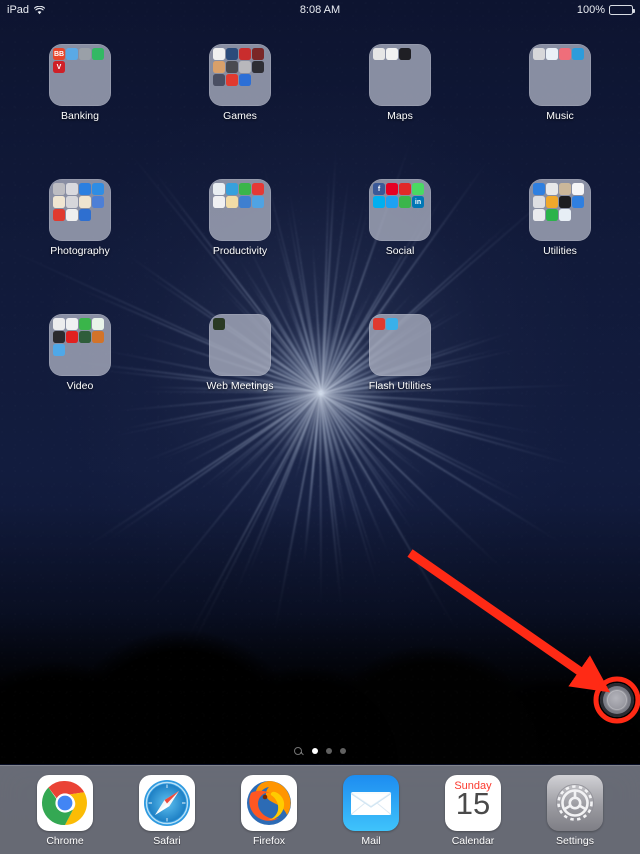 This screenshot has height=854, width=640. I want to click on folder-productivity: Productivity, so click(240, 218).